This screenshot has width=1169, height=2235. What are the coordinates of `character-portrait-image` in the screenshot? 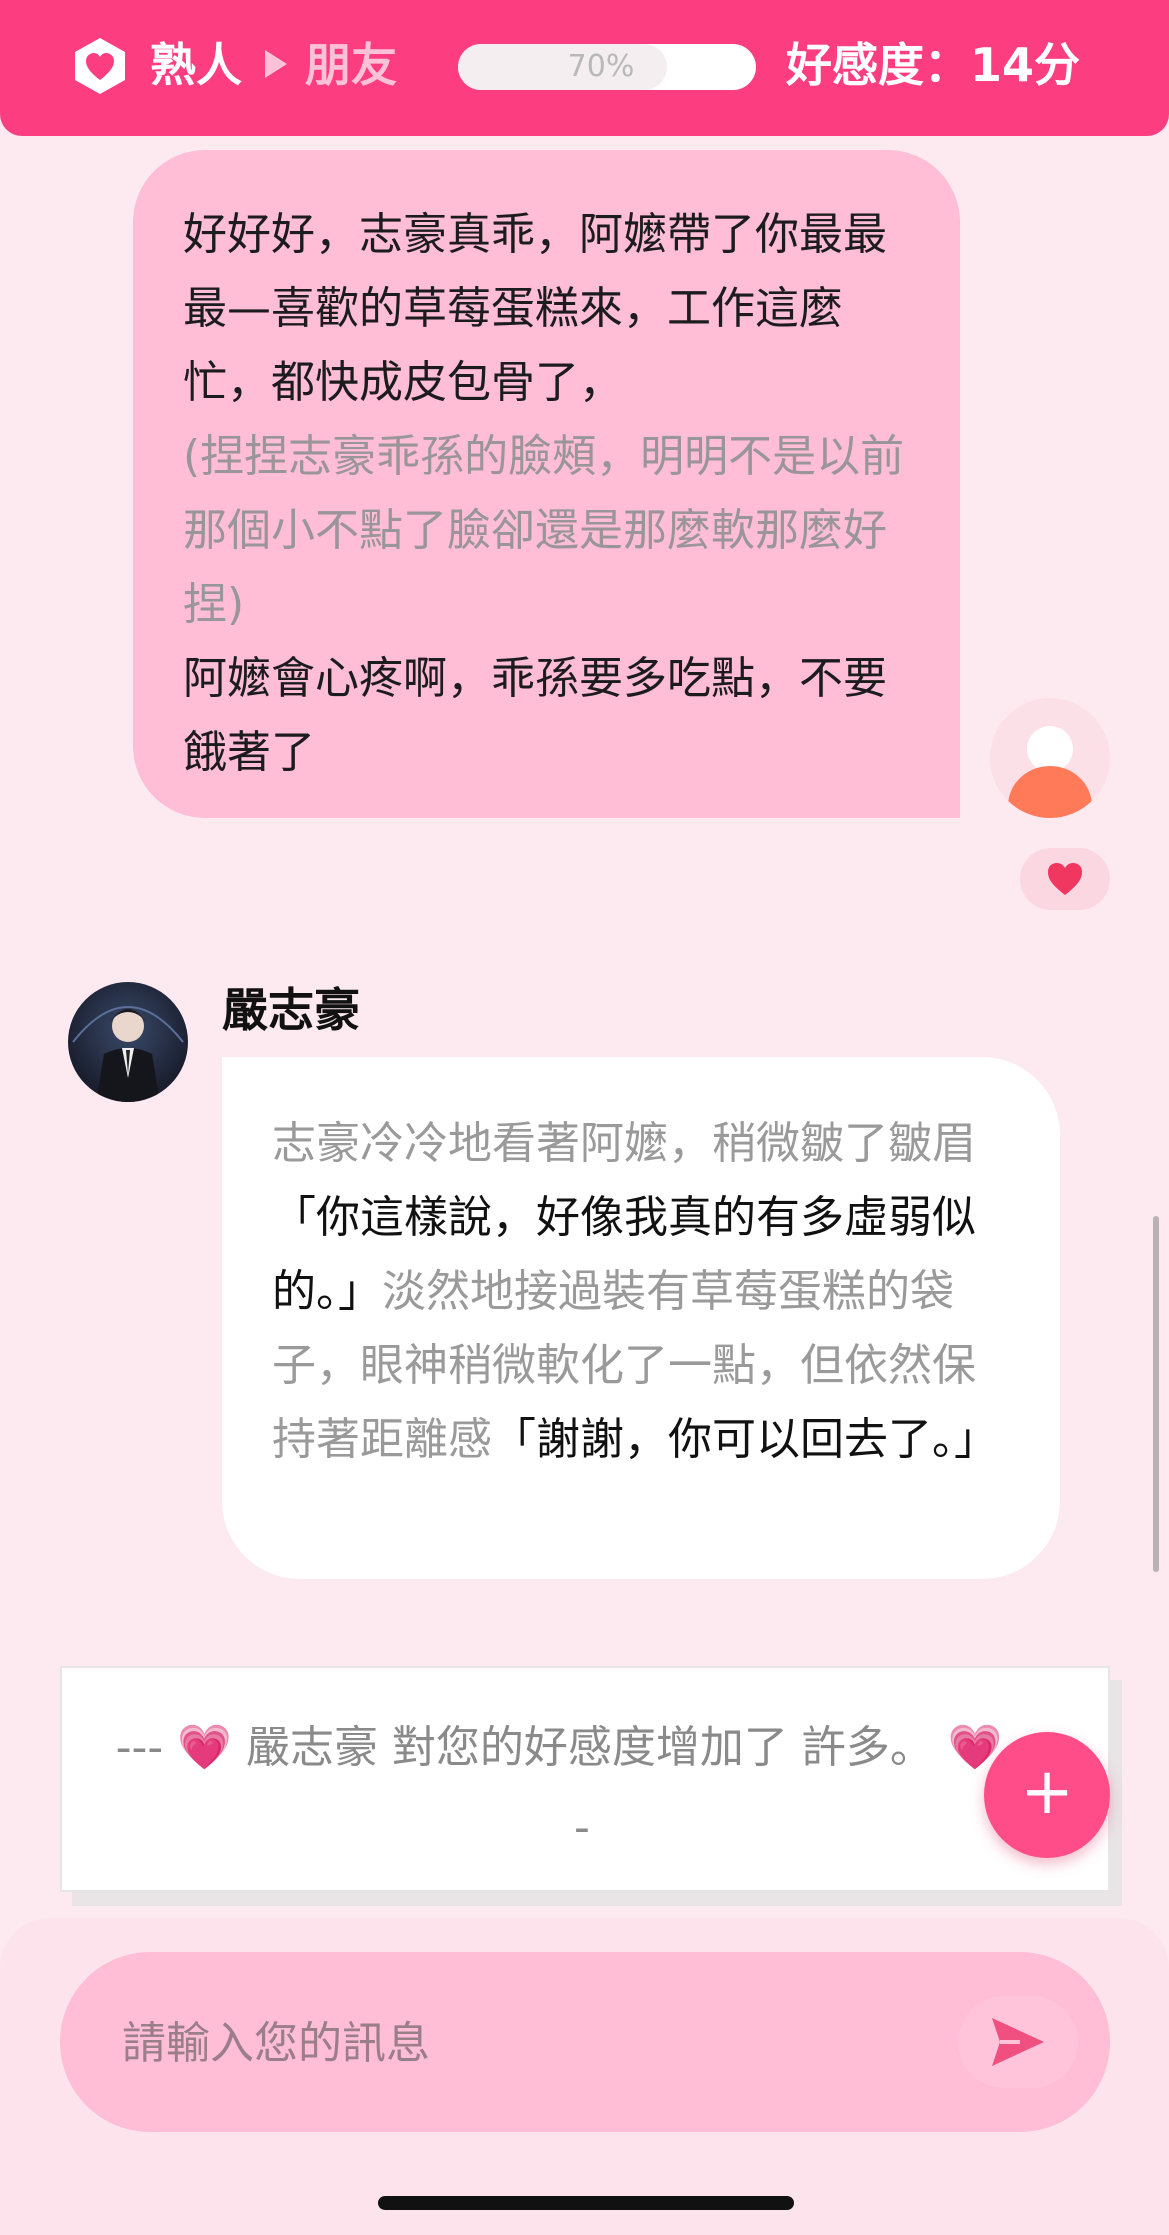 It's located at (128, 1054).